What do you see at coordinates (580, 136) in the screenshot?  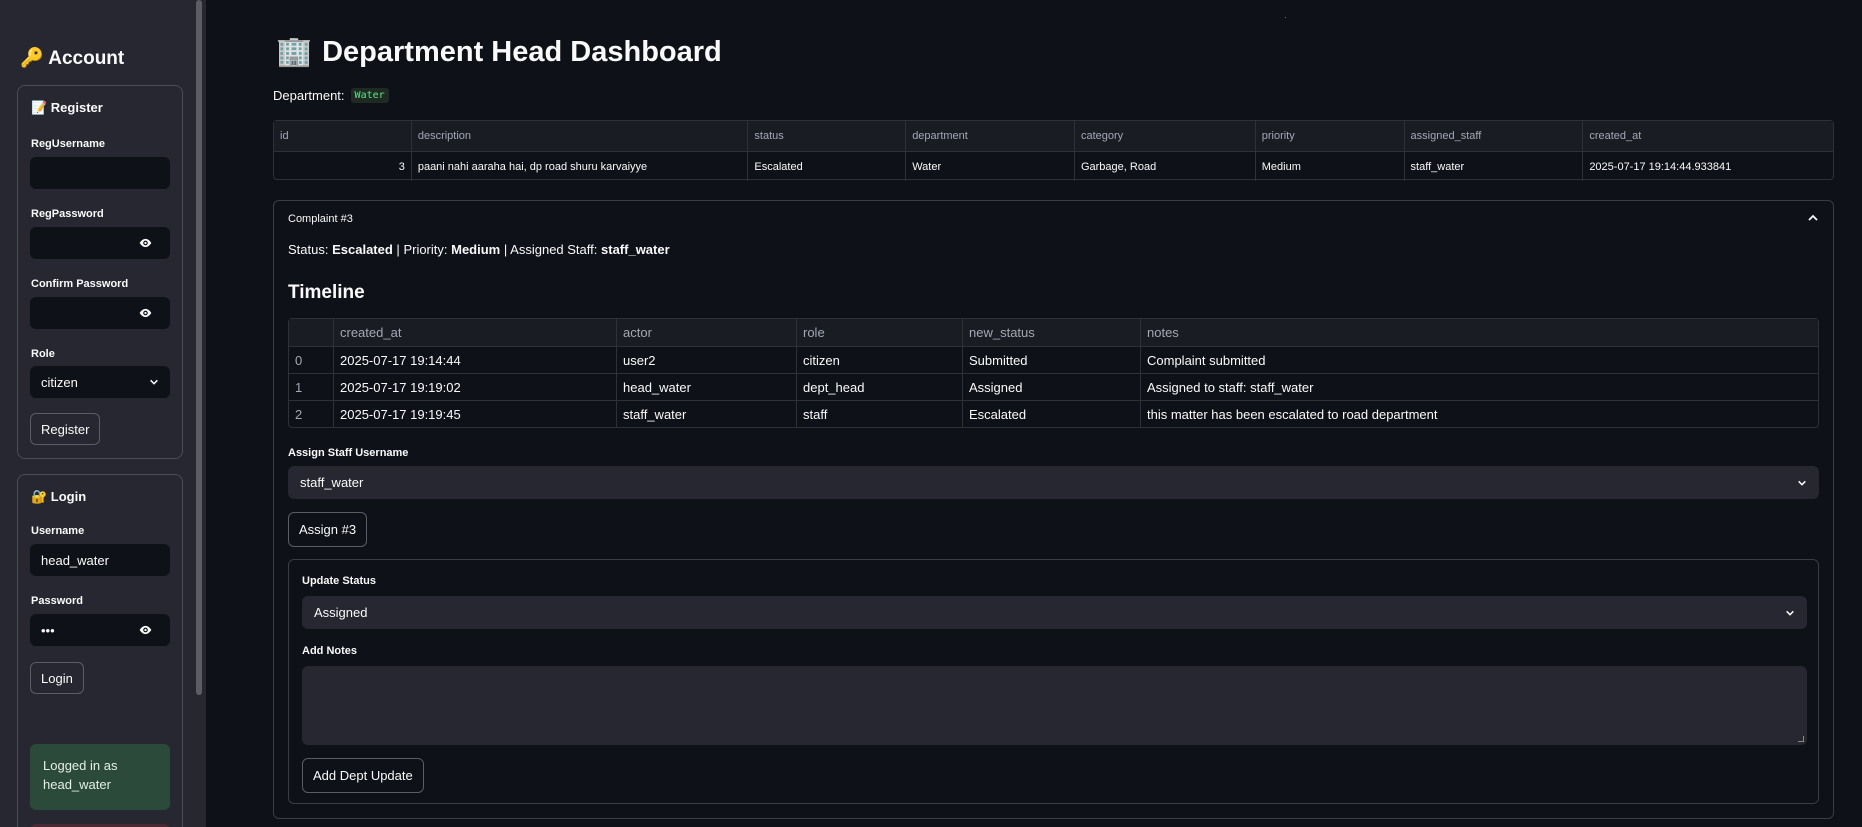 I see `column-header: description` at bounding box center [580, 136].